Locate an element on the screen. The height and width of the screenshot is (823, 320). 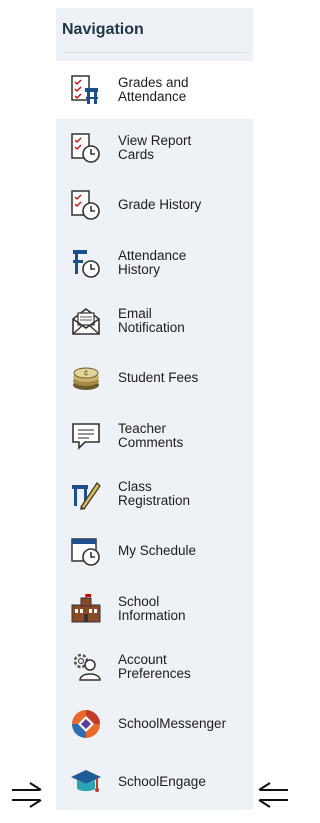
nav-item-grades-attendance: Grades and Attendance is located at coordinates (154, 90).